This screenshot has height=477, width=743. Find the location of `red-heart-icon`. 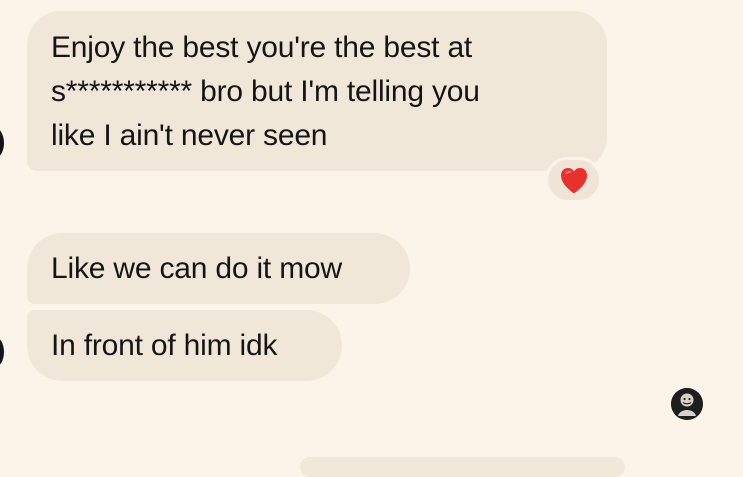

red-heart-icon is located at coordinates (573, 181).